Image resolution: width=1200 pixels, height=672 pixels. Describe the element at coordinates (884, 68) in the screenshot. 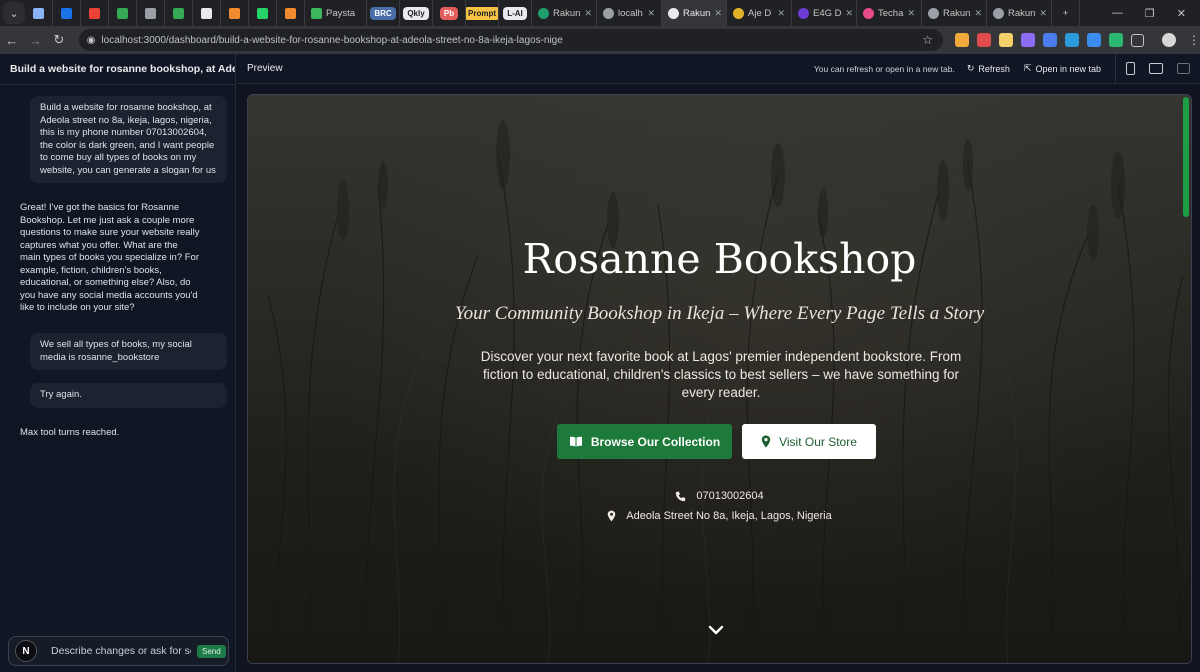

I see `preview-hint: You can refresh or open in a new tab.` at that location.